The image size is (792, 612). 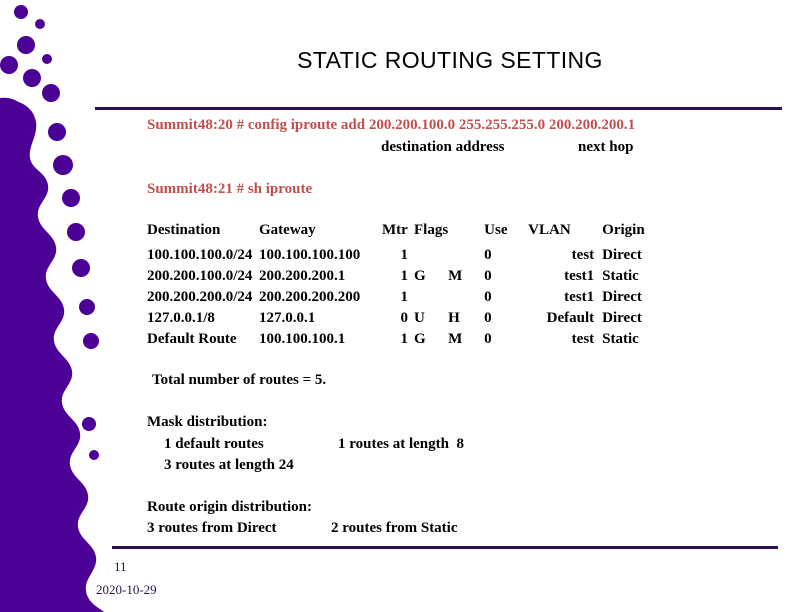 I want to click on cell-gateway: 100.100.100.1, so click(x=302, y=339).